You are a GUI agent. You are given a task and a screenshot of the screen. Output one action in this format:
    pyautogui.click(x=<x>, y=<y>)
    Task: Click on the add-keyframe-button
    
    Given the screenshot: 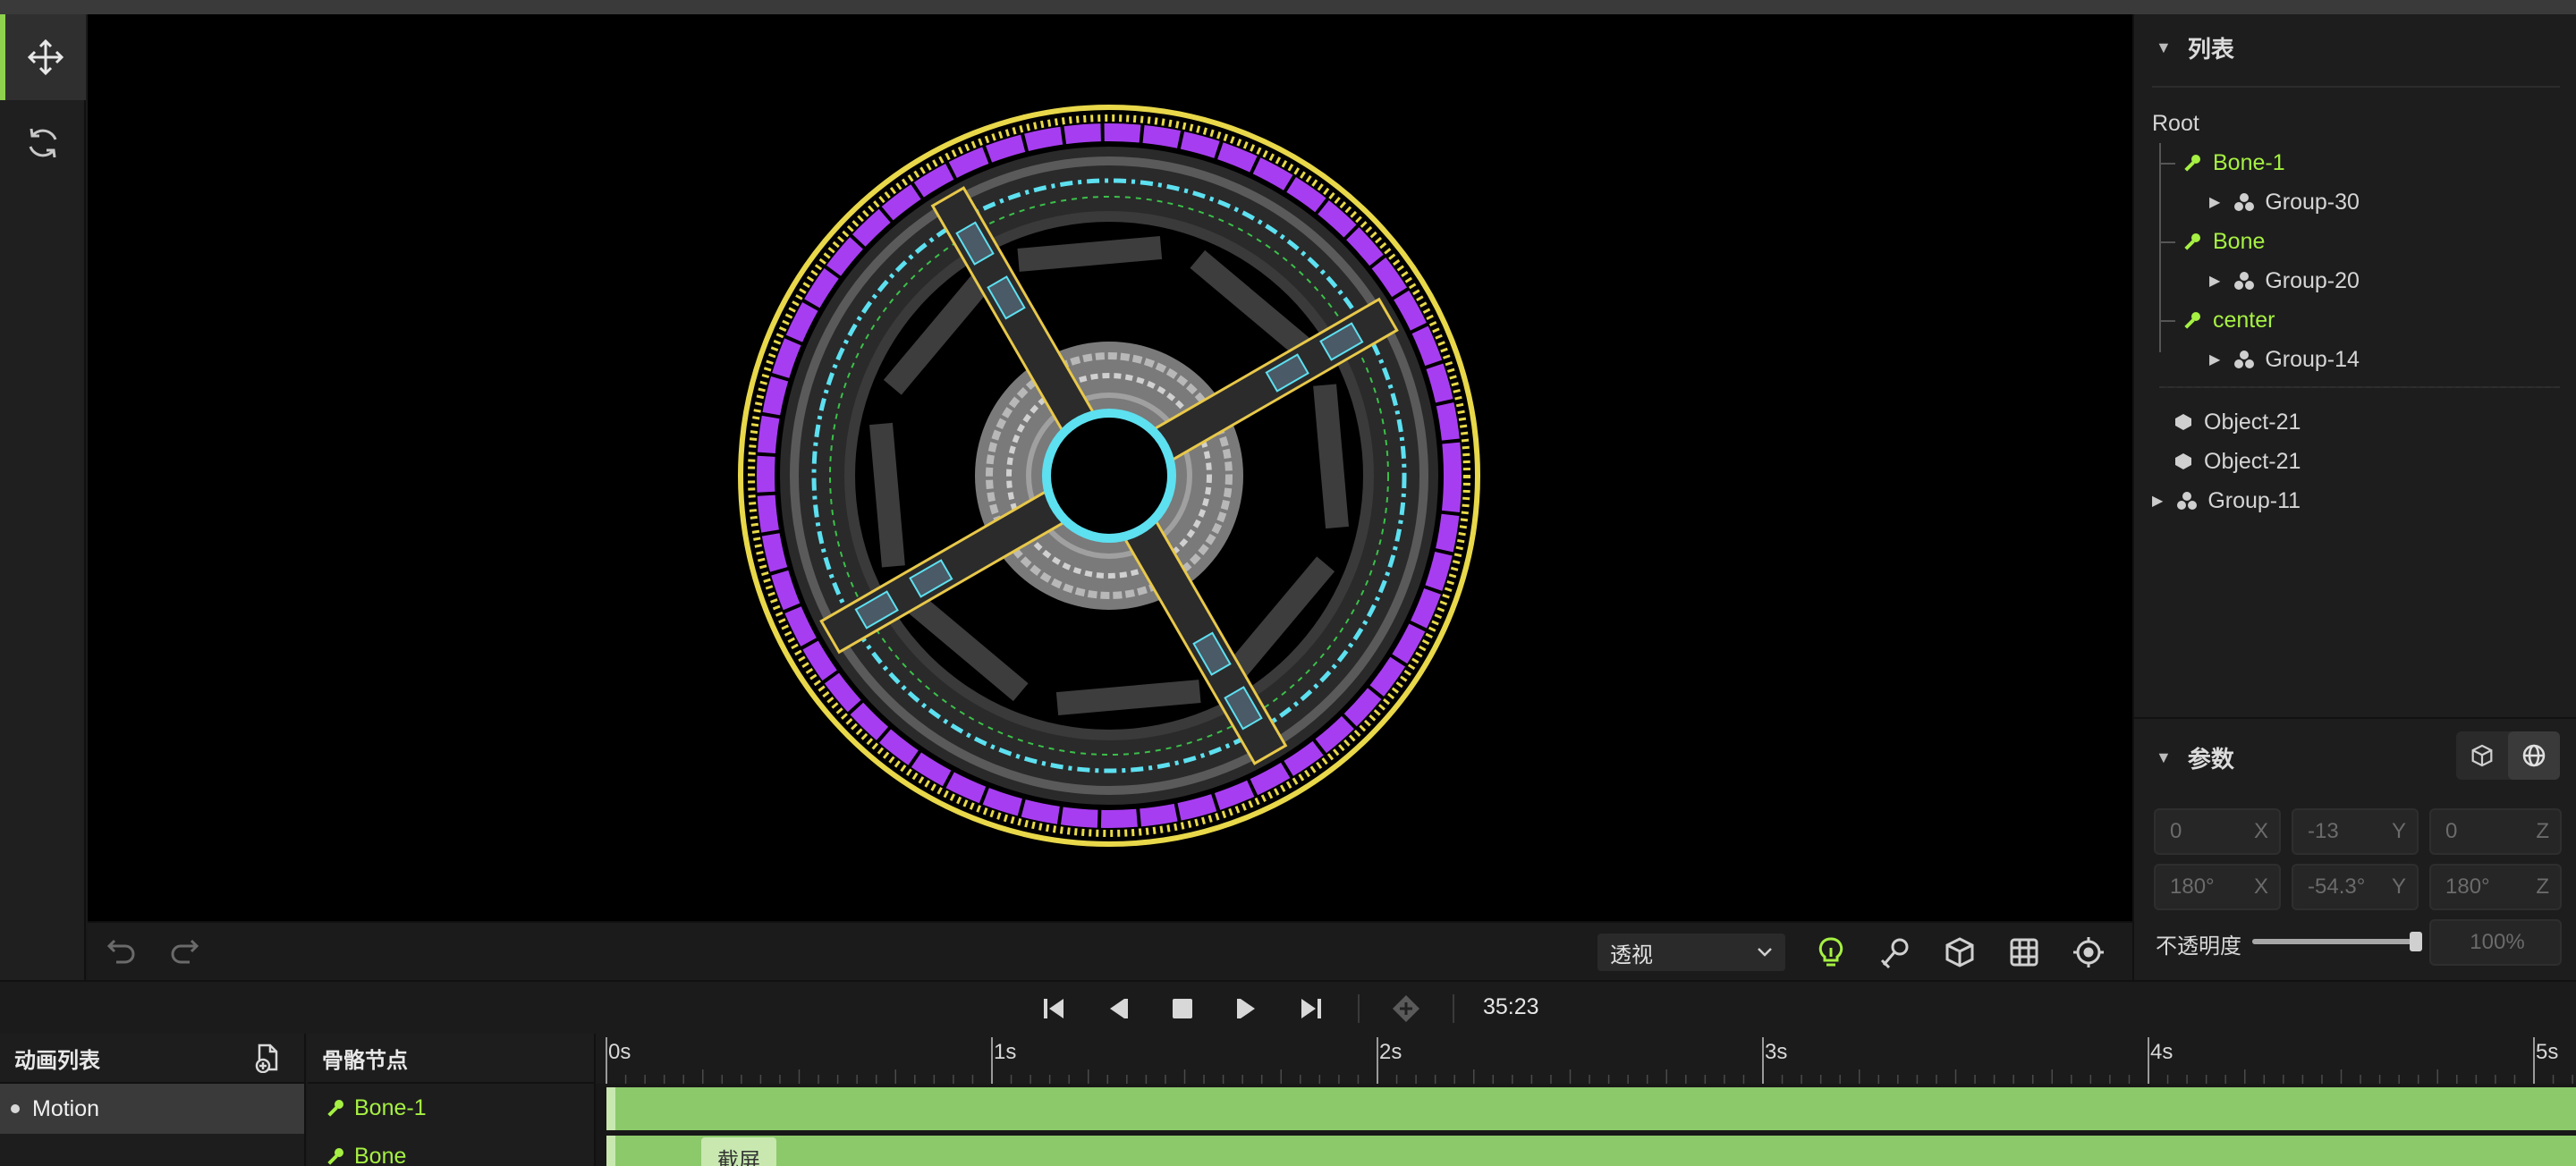 What is the action you would take?
    pyautogui.click(x=1406, y=1009)
    